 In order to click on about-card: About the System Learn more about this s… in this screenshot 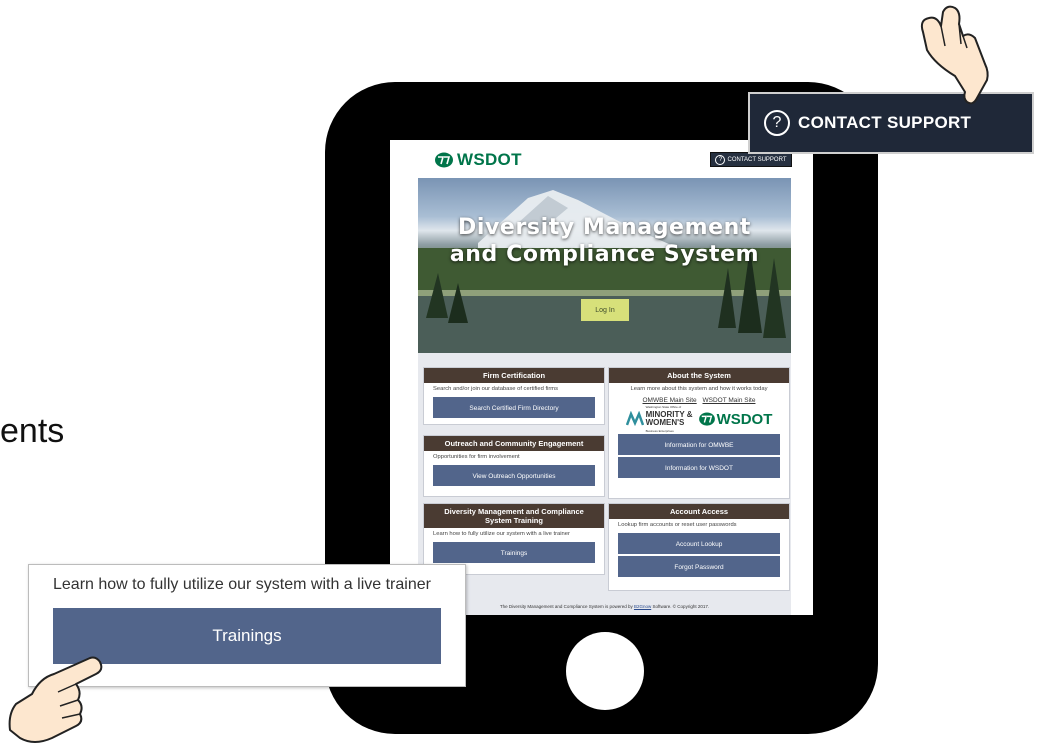, I will do `click(699, 433)`.